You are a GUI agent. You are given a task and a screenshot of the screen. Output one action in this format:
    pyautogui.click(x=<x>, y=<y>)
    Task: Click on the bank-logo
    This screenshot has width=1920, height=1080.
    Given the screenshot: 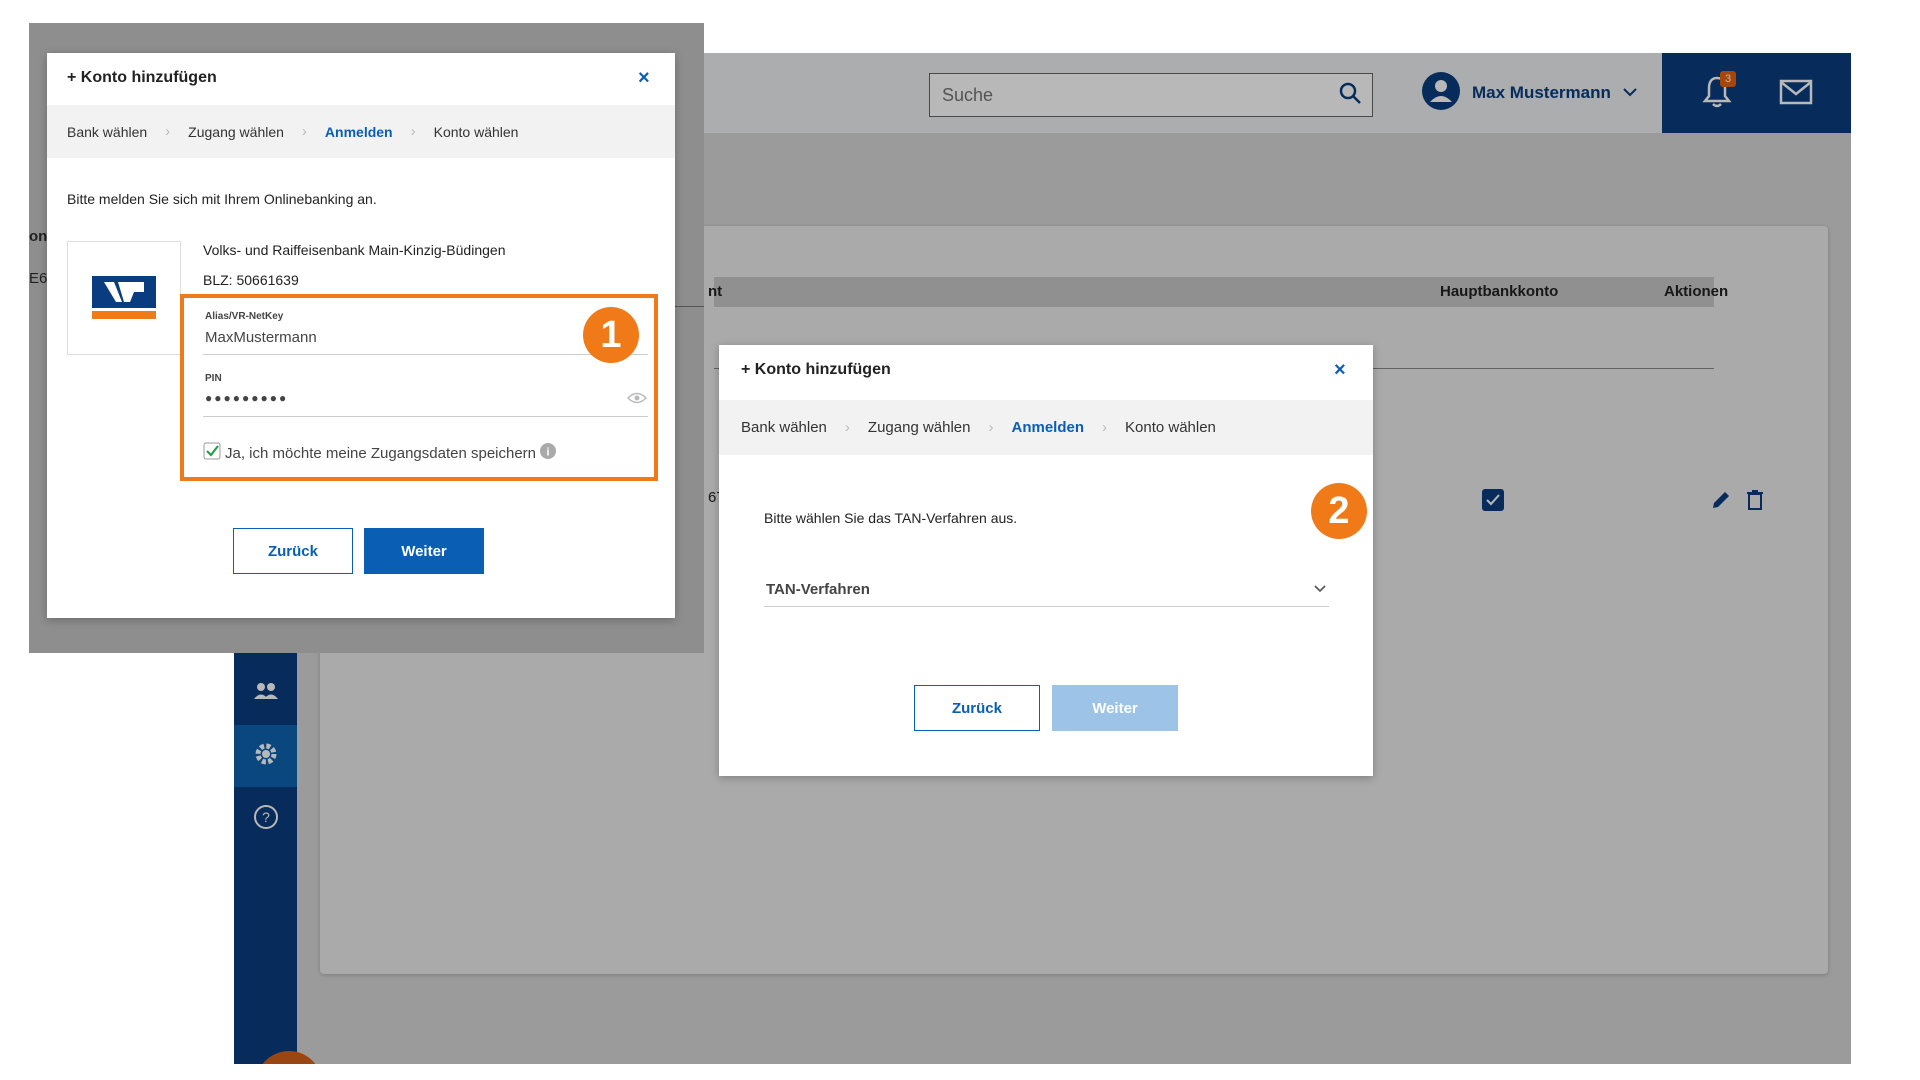 What is the action you would take?
    pyautogui.click(x=124, y=298)
    